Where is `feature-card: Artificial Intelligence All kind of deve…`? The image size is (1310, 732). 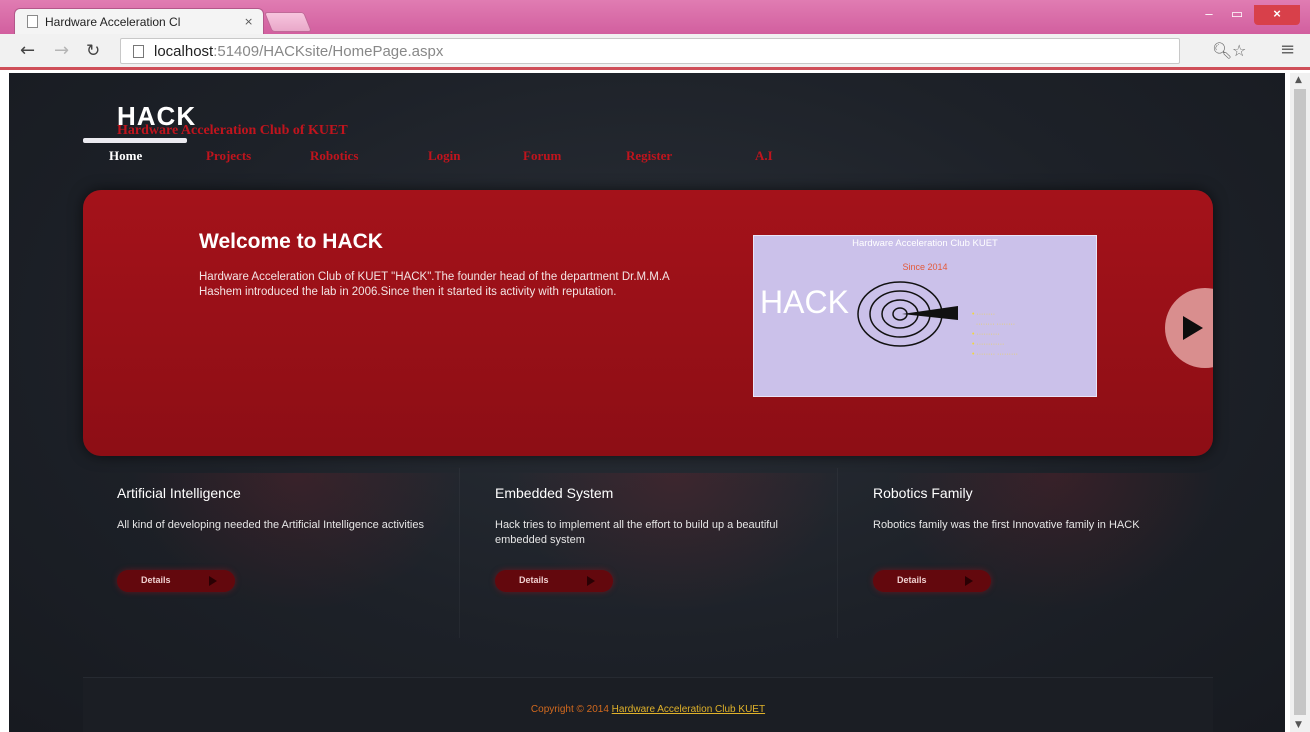 feature-card: Artificial Intelligence All kind of deve… is located at coordinates (297, 548).